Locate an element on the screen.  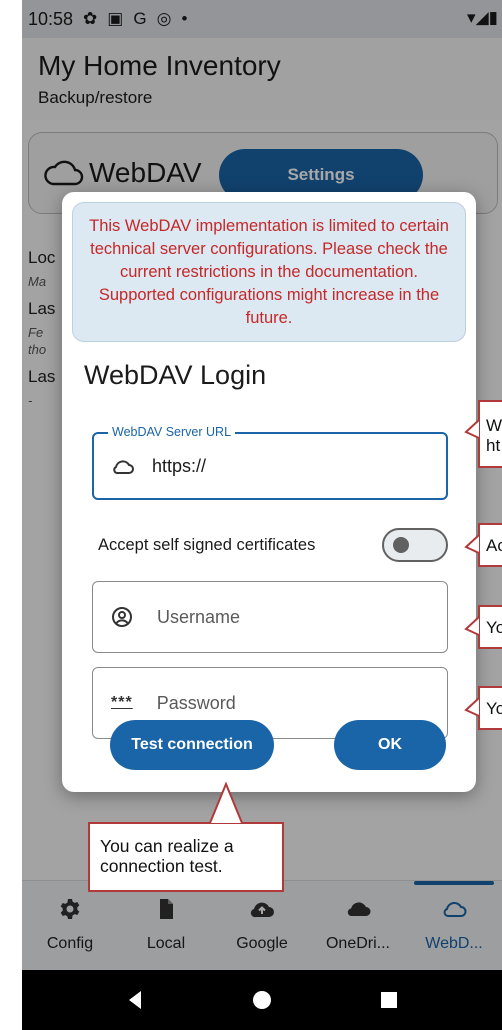
username-field is located at coordinates (270, 617).